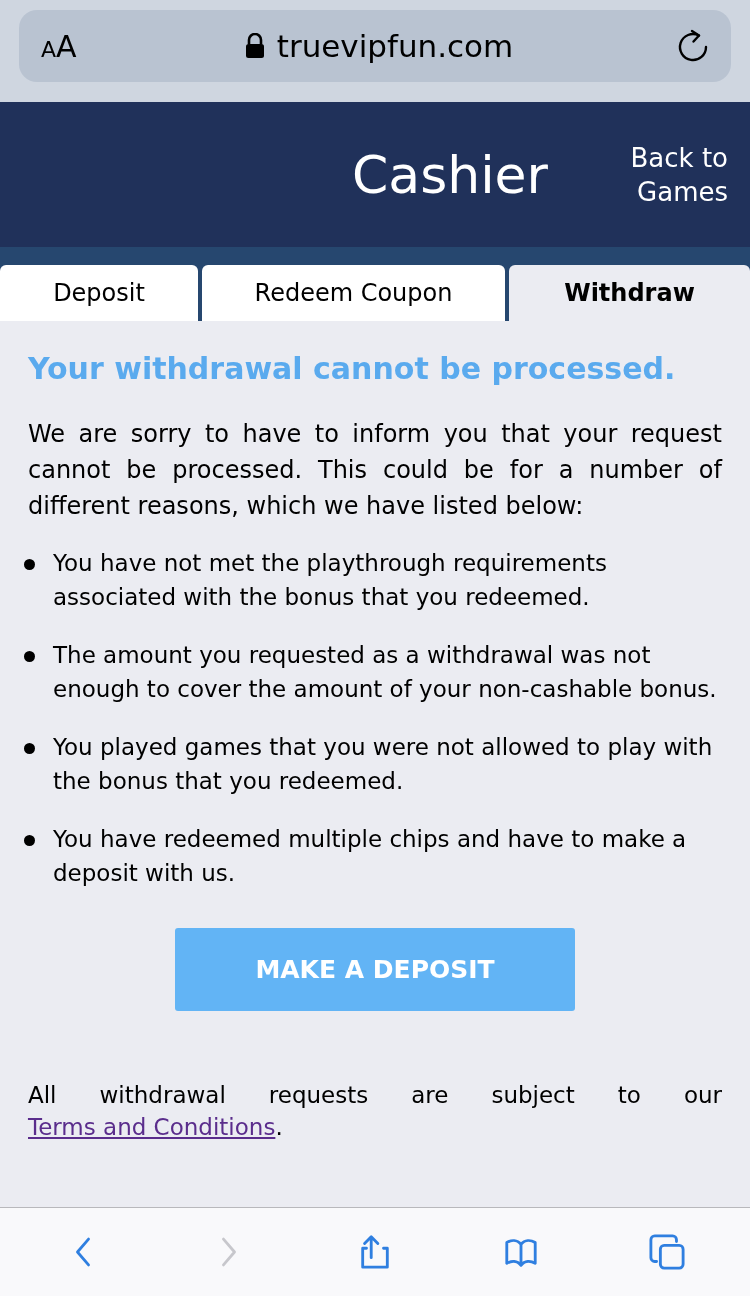  Describe the element at coordinates (370, 856) in the screenshot. I see `reason-text: You have redeemed multiple chips and have to make a deposit with us.` at that location.